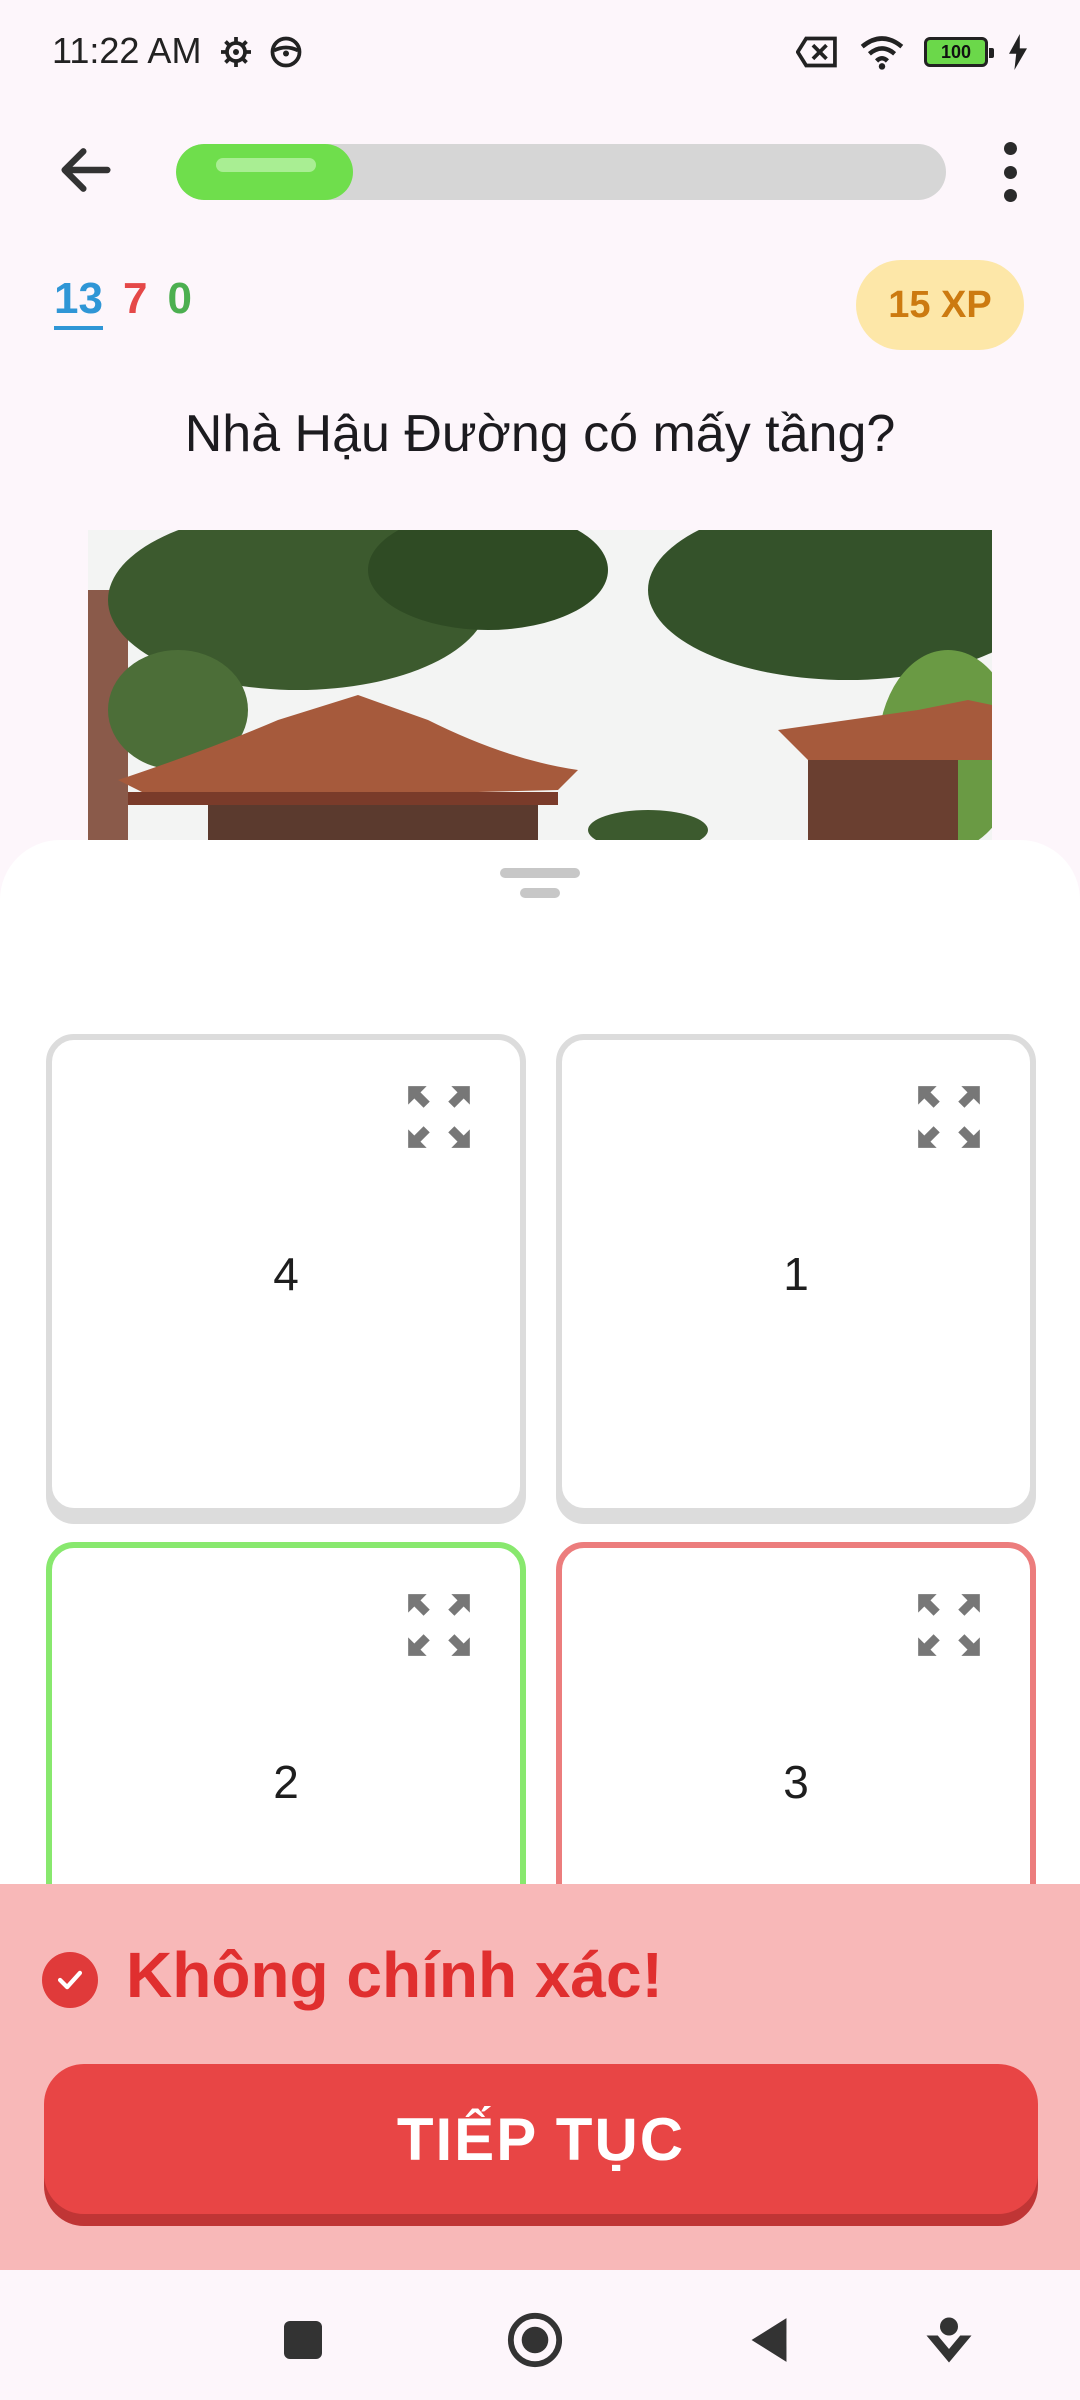 The image size is (1080, 2400). Describe the element at coordinates (261, 52) in the screenshot. I see `status-icons-left` at that location.